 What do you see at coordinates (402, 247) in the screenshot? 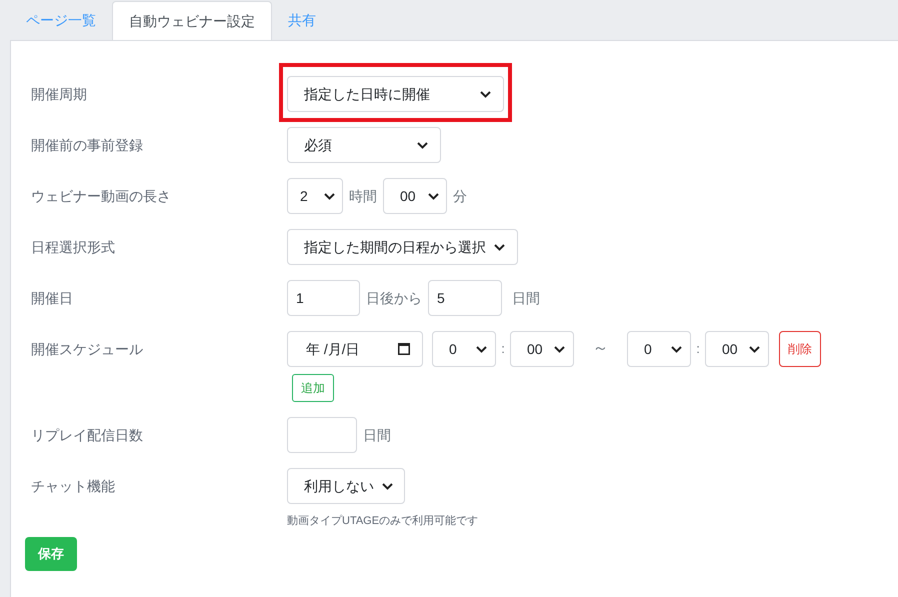
I see `select-field: 指定した期間の日程から選択` at bounding box center [402, 247].